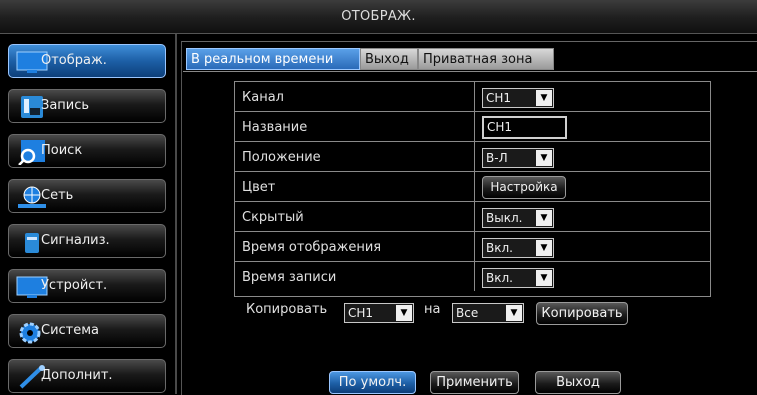 This screenshot has width=757, height=395. I want to click on table-row: Название CH1, so click(472, 127).